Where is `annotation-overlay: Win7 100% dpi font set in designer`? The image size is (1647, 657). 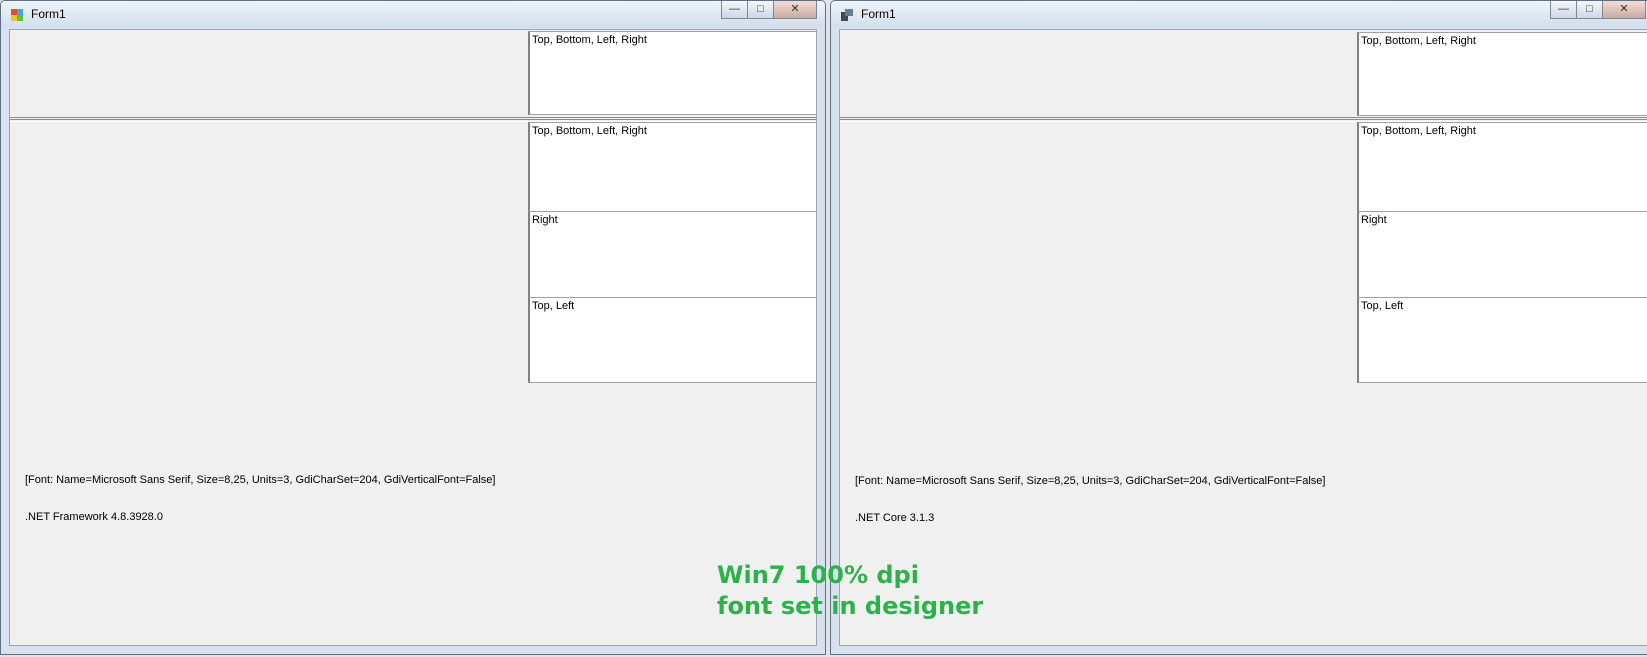
annotation-overlay: Win7 100% dpi font set in designer is located at coordinates (850, 591).